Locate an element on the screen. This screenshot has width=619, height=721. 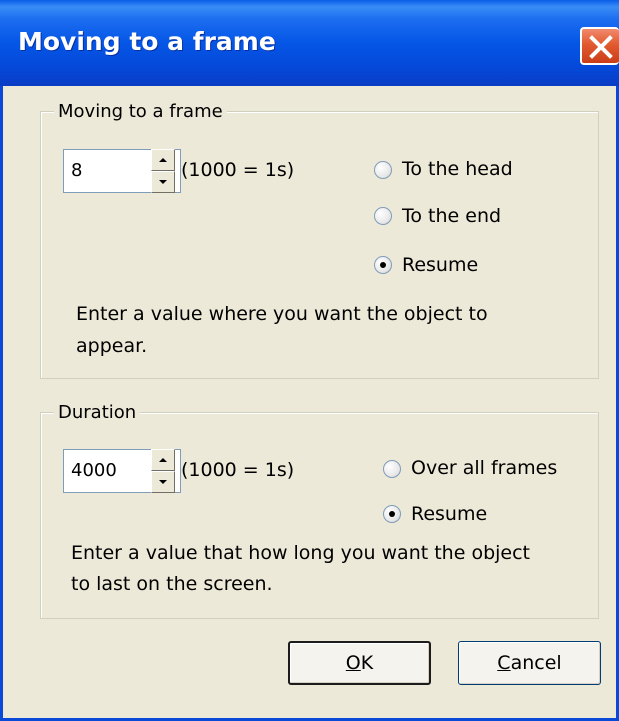
duration-spin-up-button is located at coordinates (163, 460).